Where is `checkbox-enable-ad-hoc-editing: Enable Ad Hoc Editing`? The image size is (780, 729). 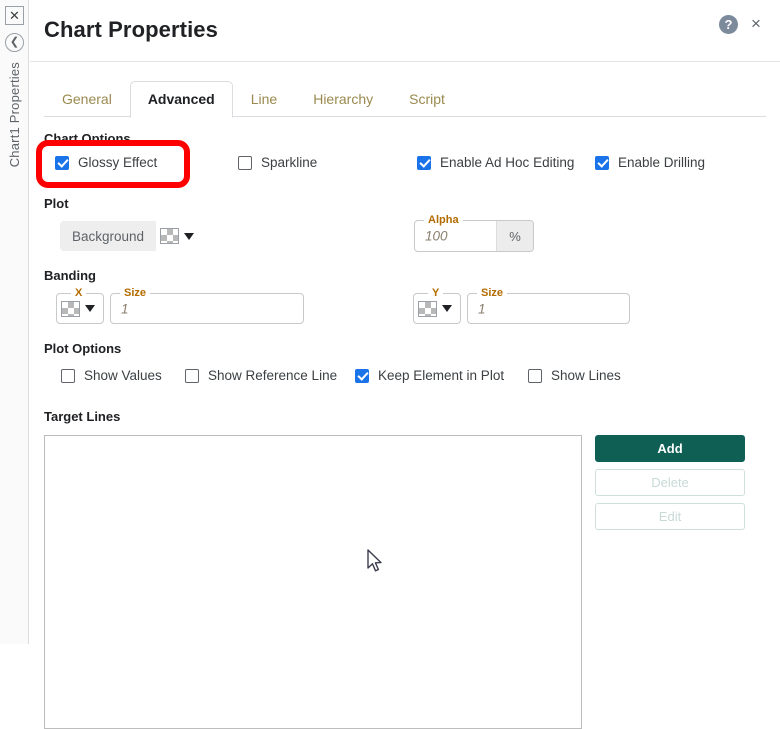 checkbox-enable-ad-hoc-editing: Enable Ad Hoc Editing is located at coordinates (495, 162).